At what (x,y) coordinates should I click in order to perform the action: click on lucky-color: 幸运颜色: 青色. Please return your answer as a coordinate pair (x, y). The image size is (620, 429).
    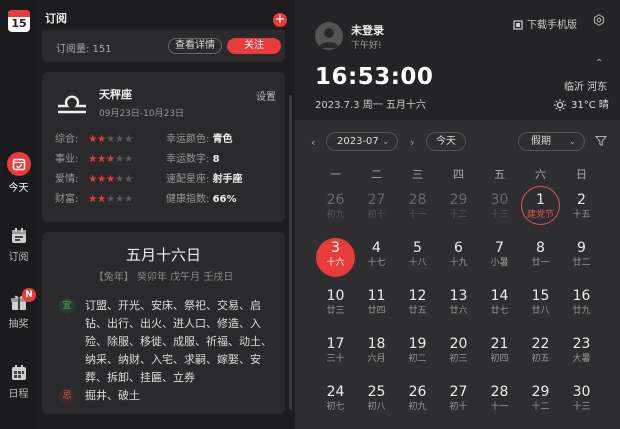
    Looking at the image, I should click on (199, 139).